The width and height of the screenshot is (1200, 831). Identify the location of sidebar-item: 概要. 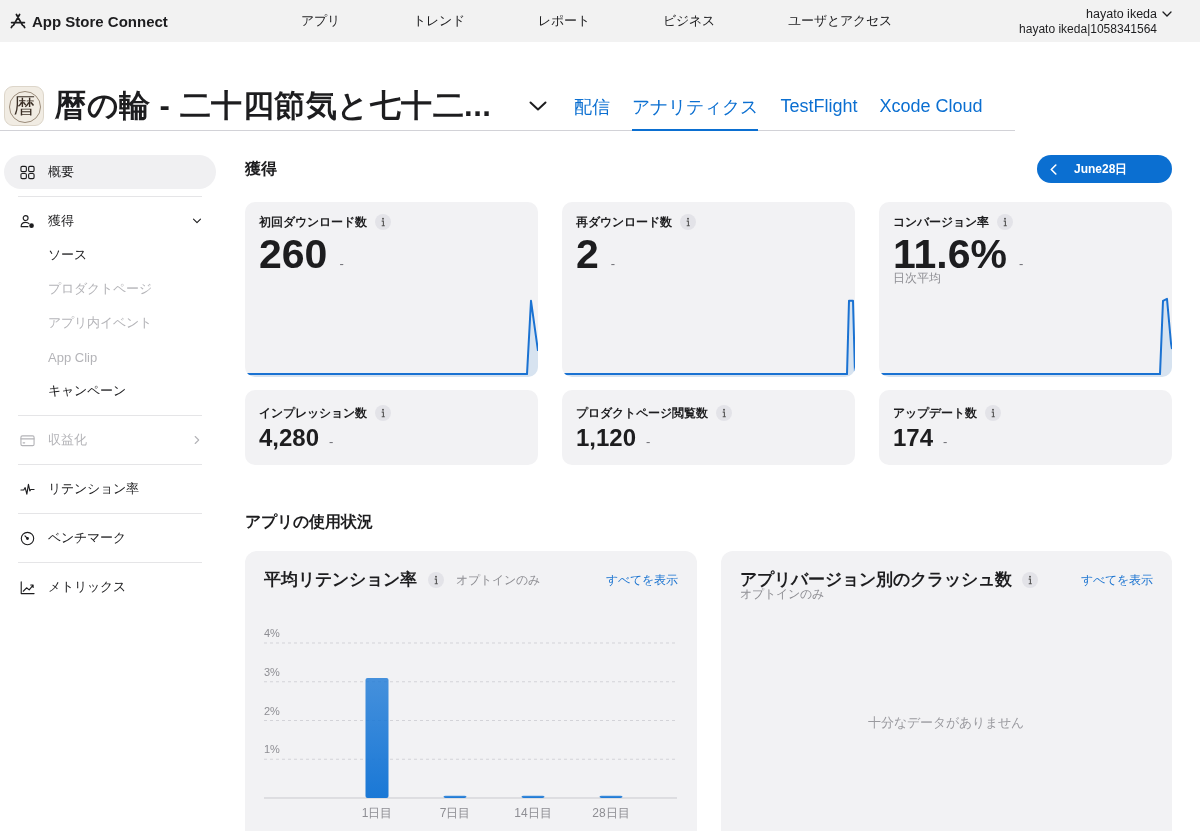
(110, 172).